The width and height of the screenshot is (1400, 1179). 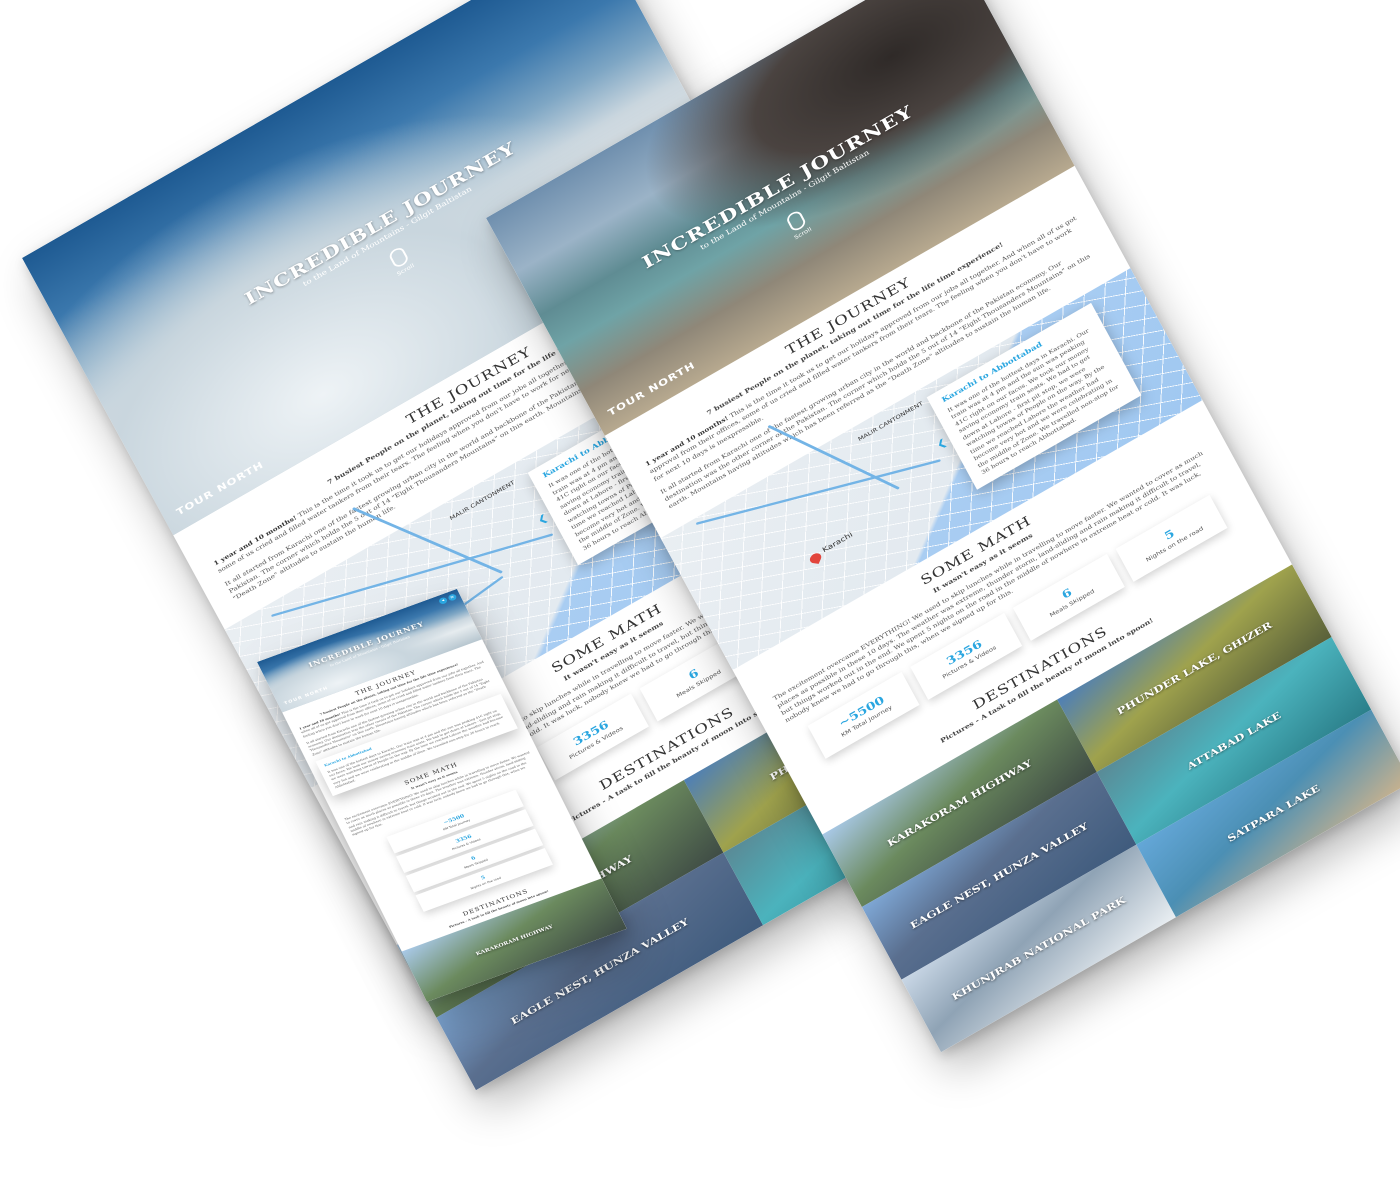 I want to click on map-city-label: Karachi, so click(x=838, y=542).